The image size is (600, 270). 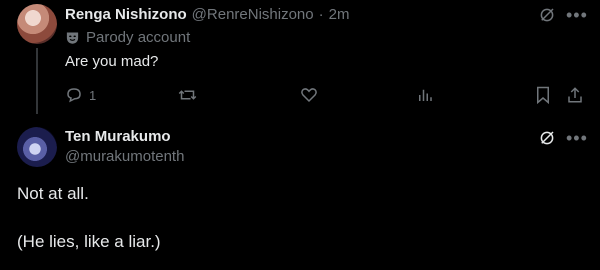 I want to click on reply-button: 1, so click(x=80, y=95).